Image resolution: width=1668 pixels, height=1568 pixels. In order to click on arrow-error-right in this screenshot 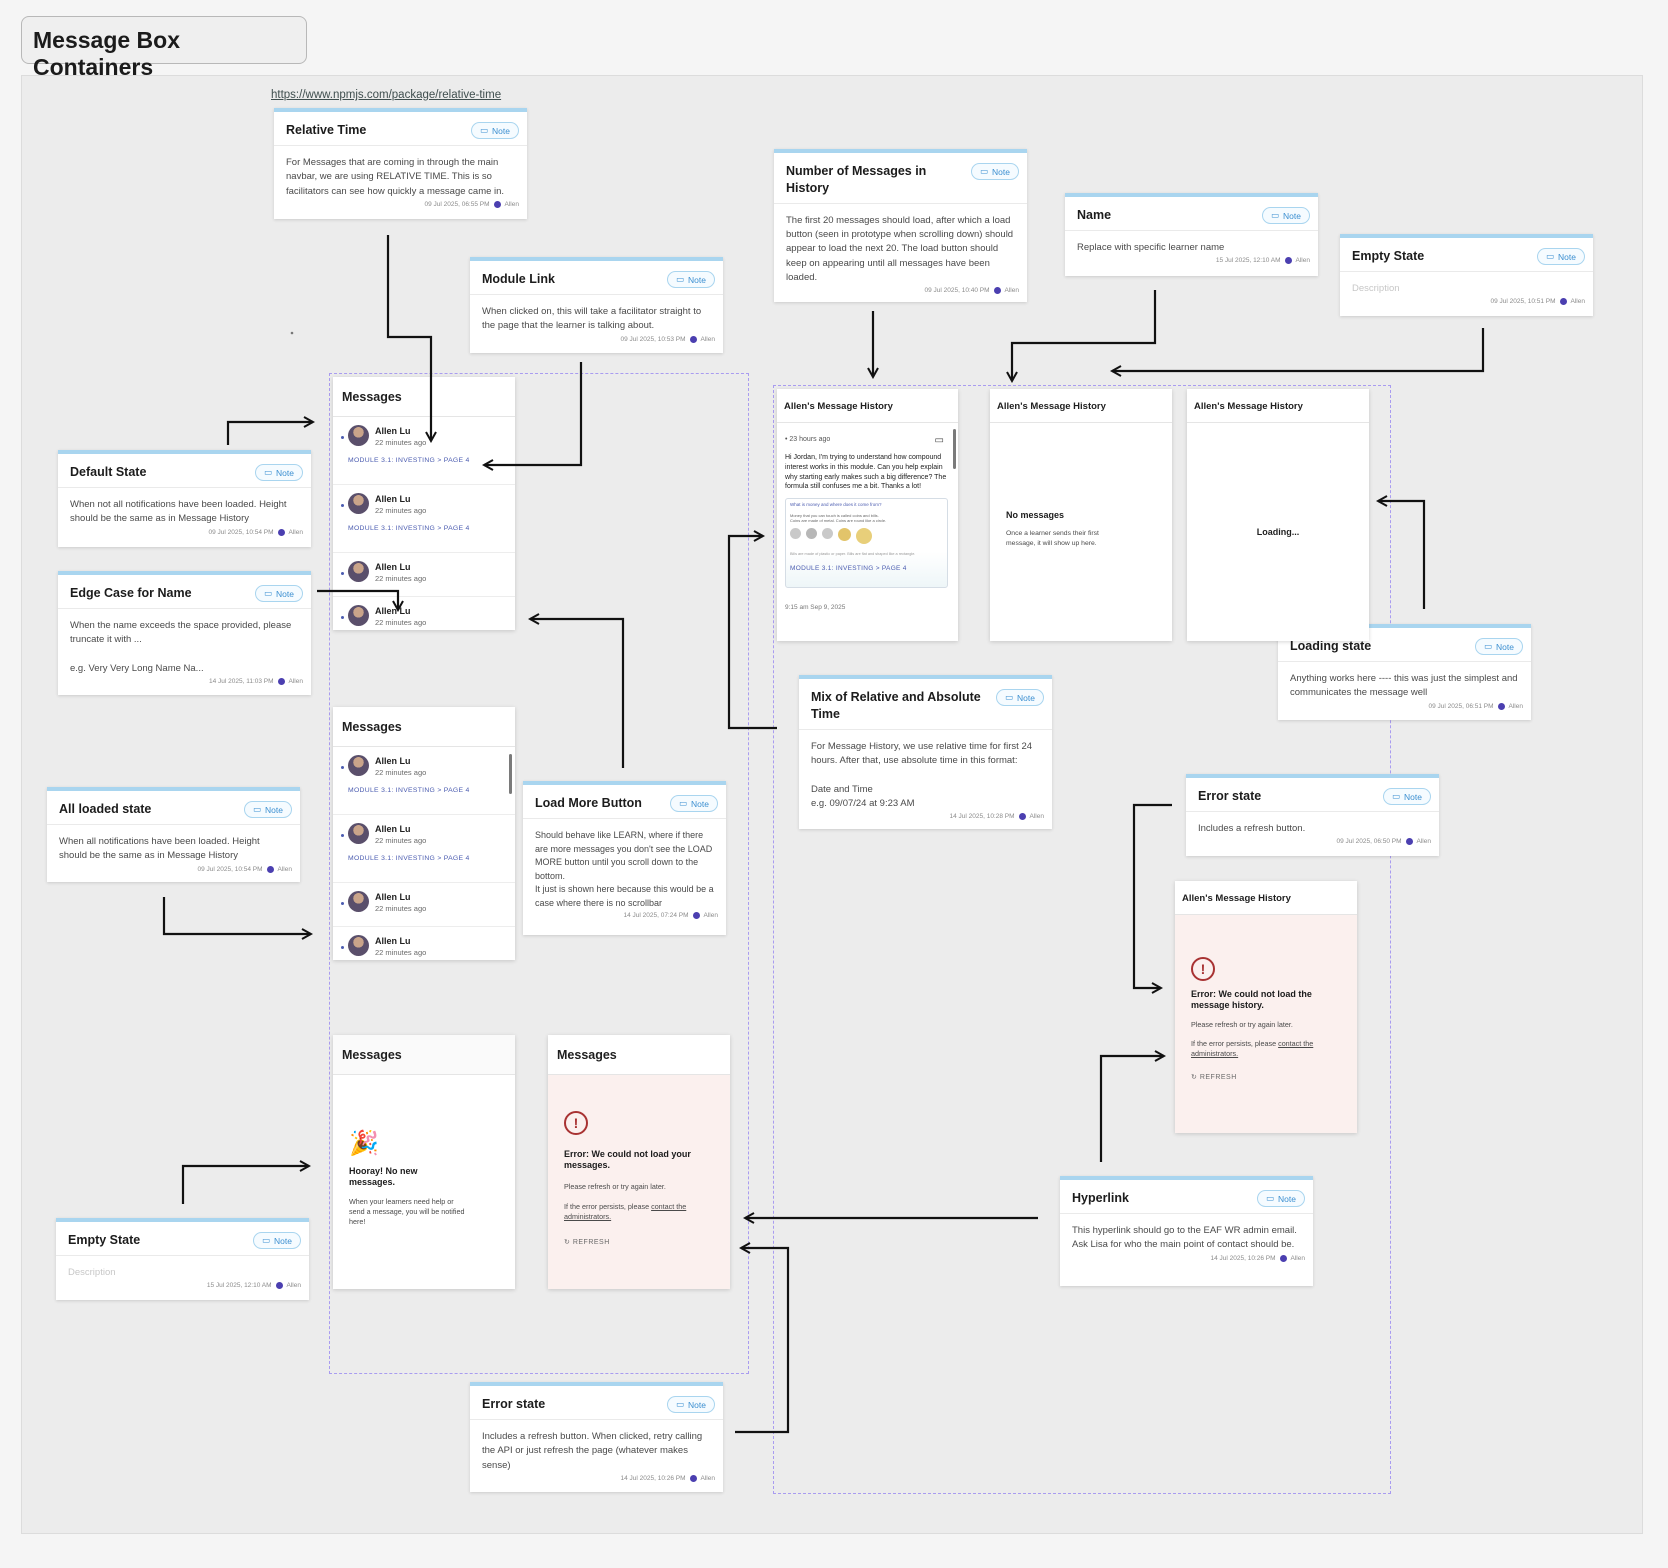, I will do `click(1152, 895)`.